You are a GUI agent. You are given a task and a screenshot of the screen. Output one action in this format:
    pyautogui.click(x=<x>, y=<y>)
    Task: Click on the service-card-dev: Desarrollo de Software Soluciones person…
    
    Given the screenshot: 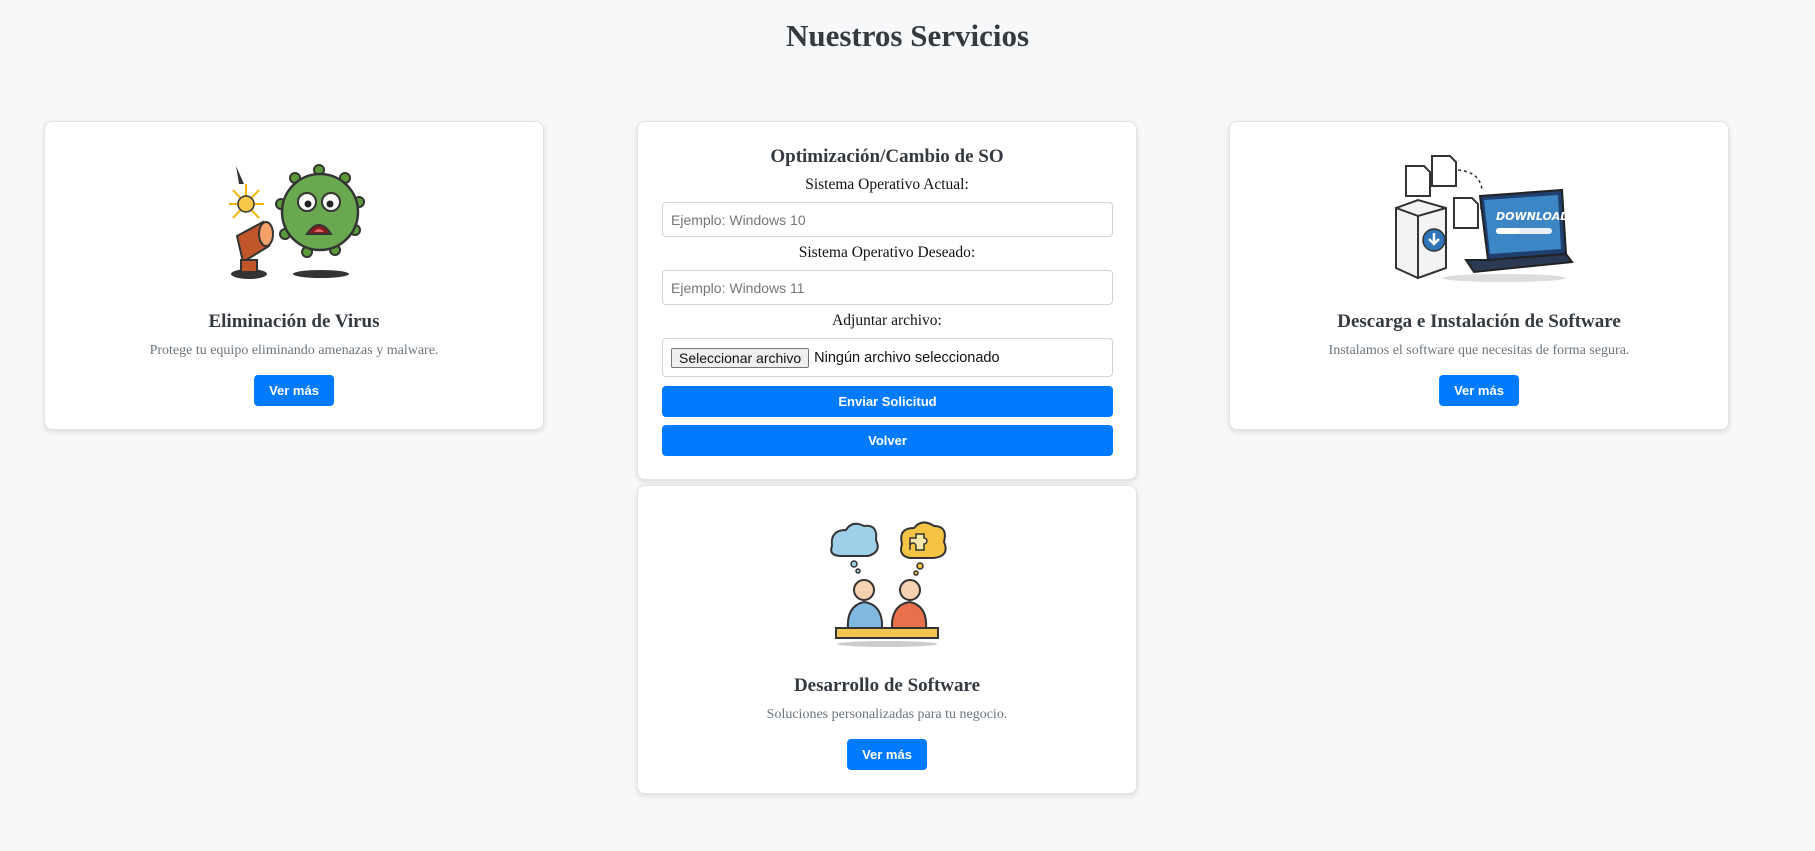 What is the action you would take?
    pyautogui.click(x=887, y=639)
    